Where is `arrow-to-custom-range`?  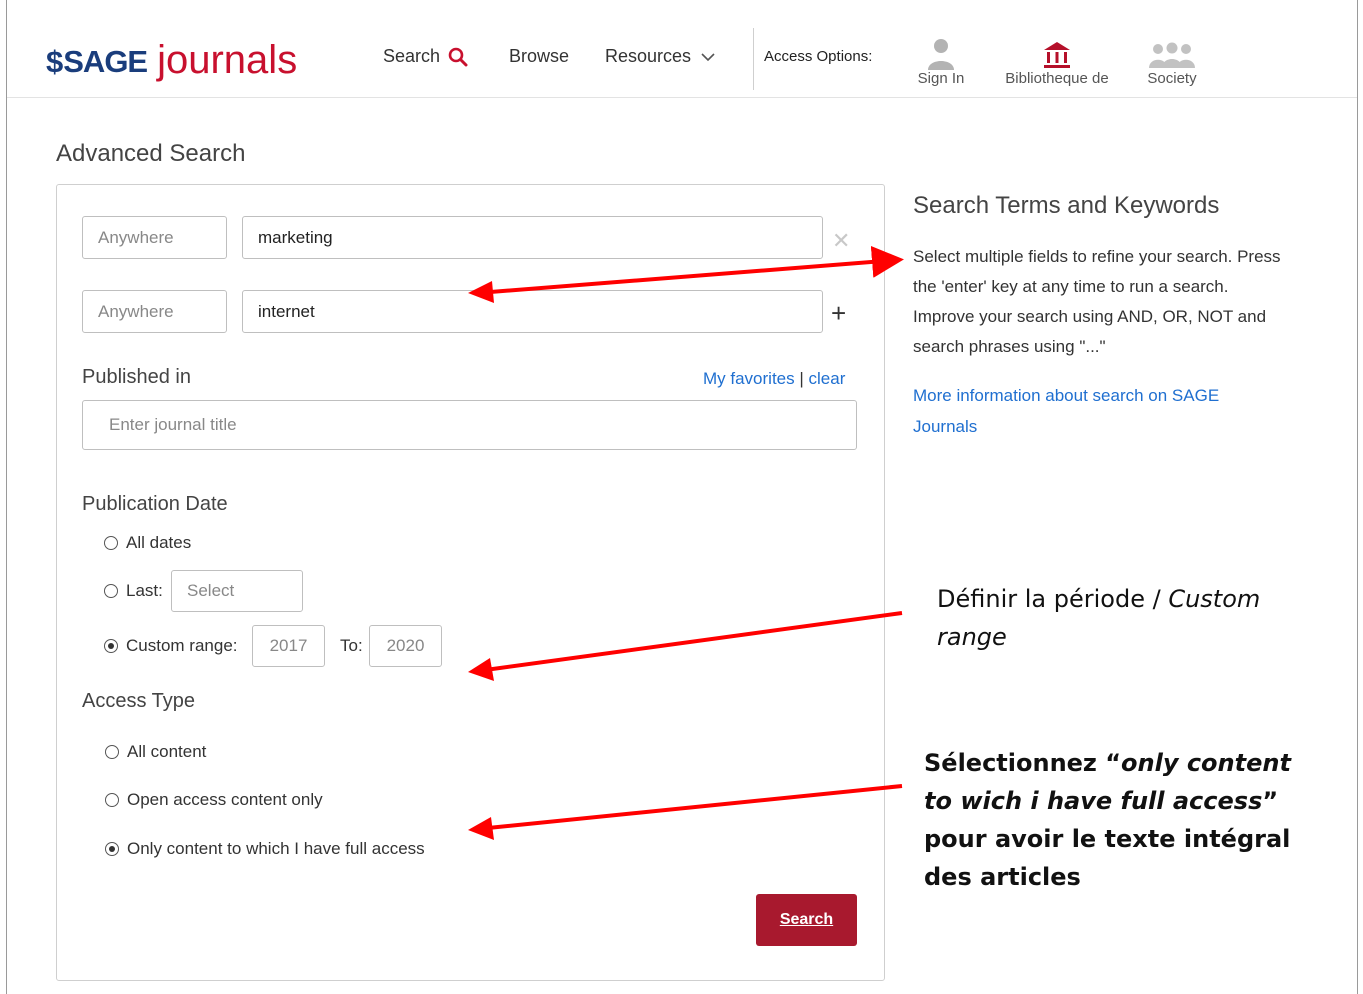
arrow-to-custom-range is located at coordinates (690, 642).